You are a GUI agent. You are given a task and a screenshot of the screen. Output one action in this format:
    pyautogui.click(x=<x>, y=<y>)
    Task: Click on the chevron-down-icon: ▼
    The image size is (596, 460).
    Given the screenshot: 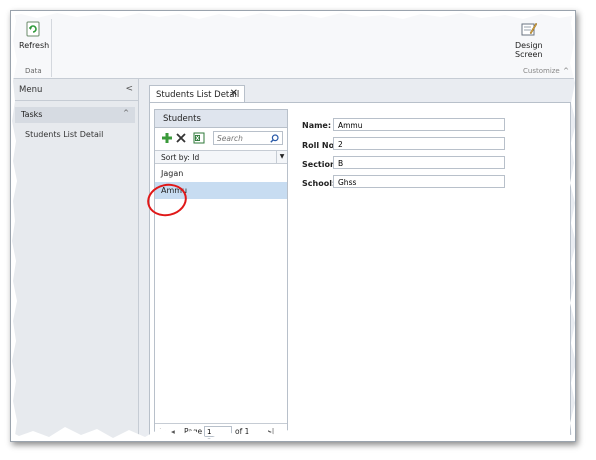 What is the action you would take?
    pyautogui.click(x=281, y=157)
    